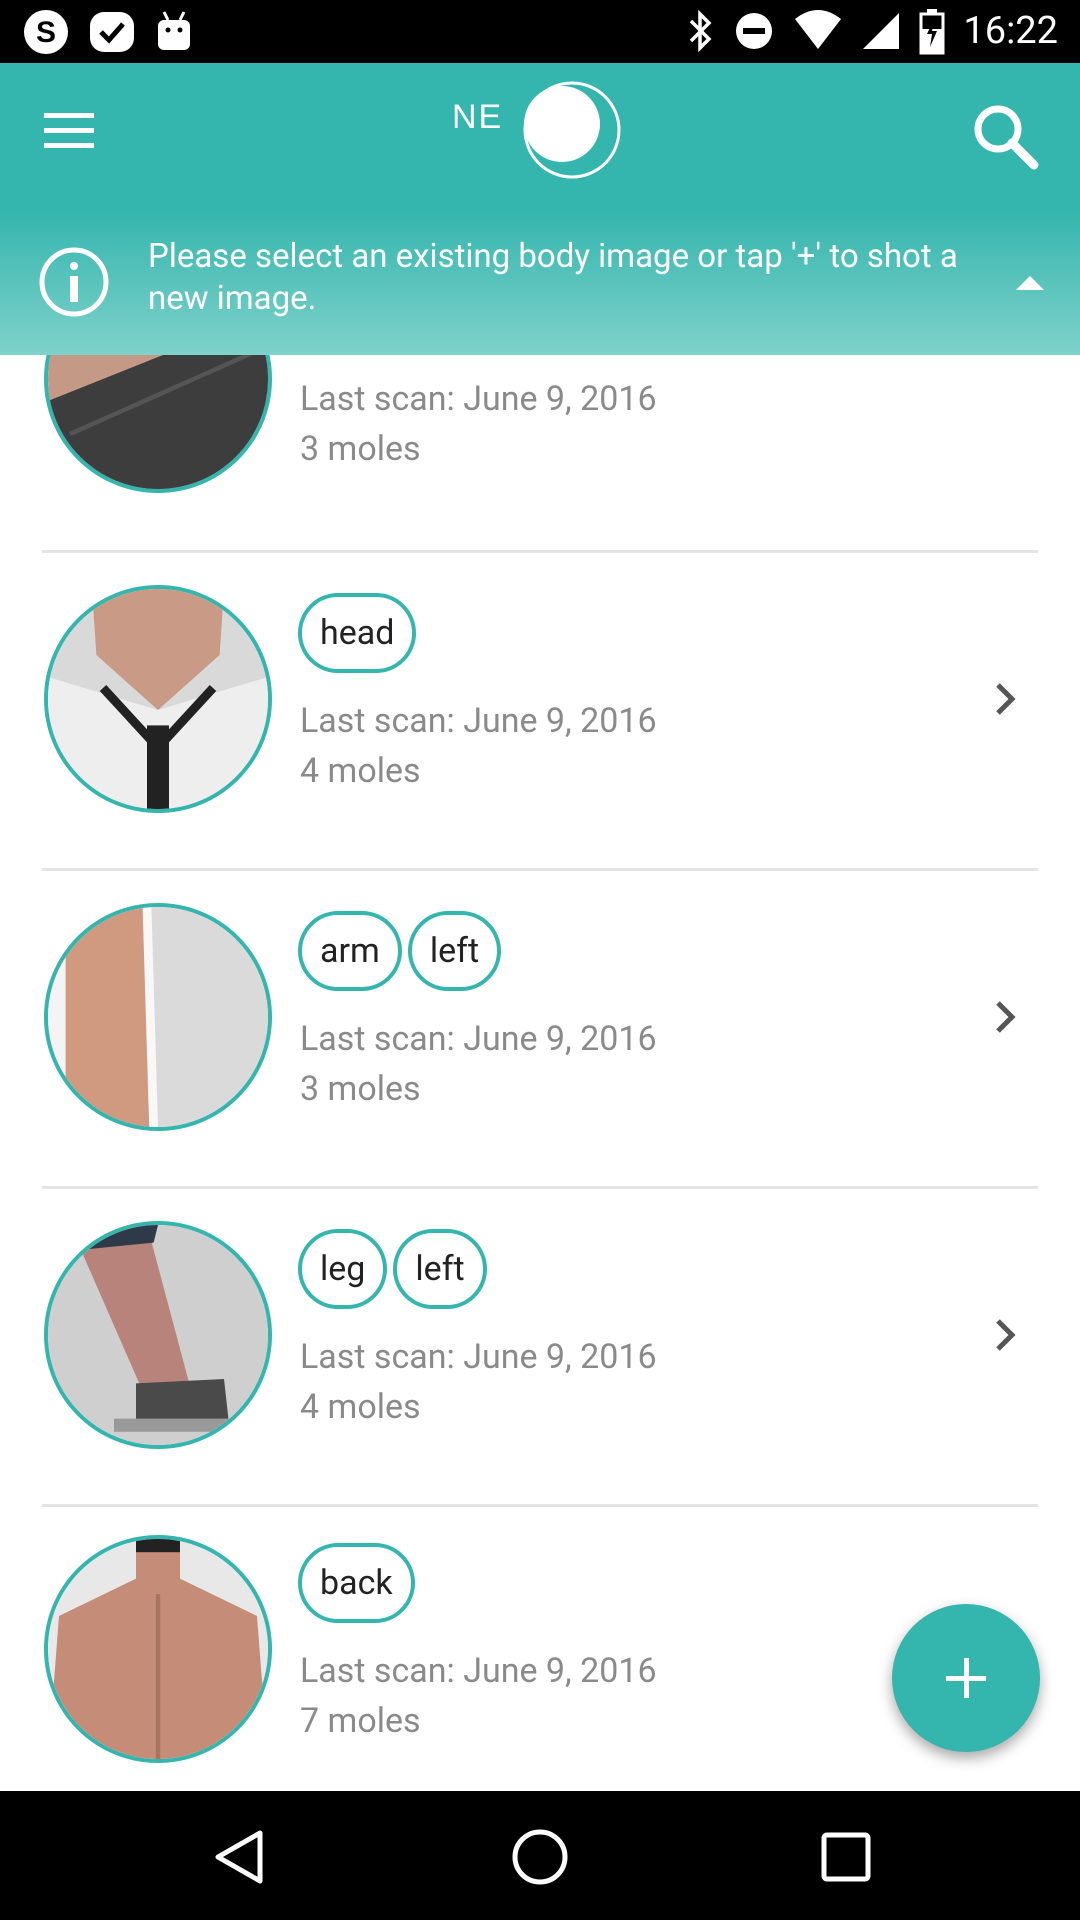  I want to click on tag-list: head, so click(357, 633).